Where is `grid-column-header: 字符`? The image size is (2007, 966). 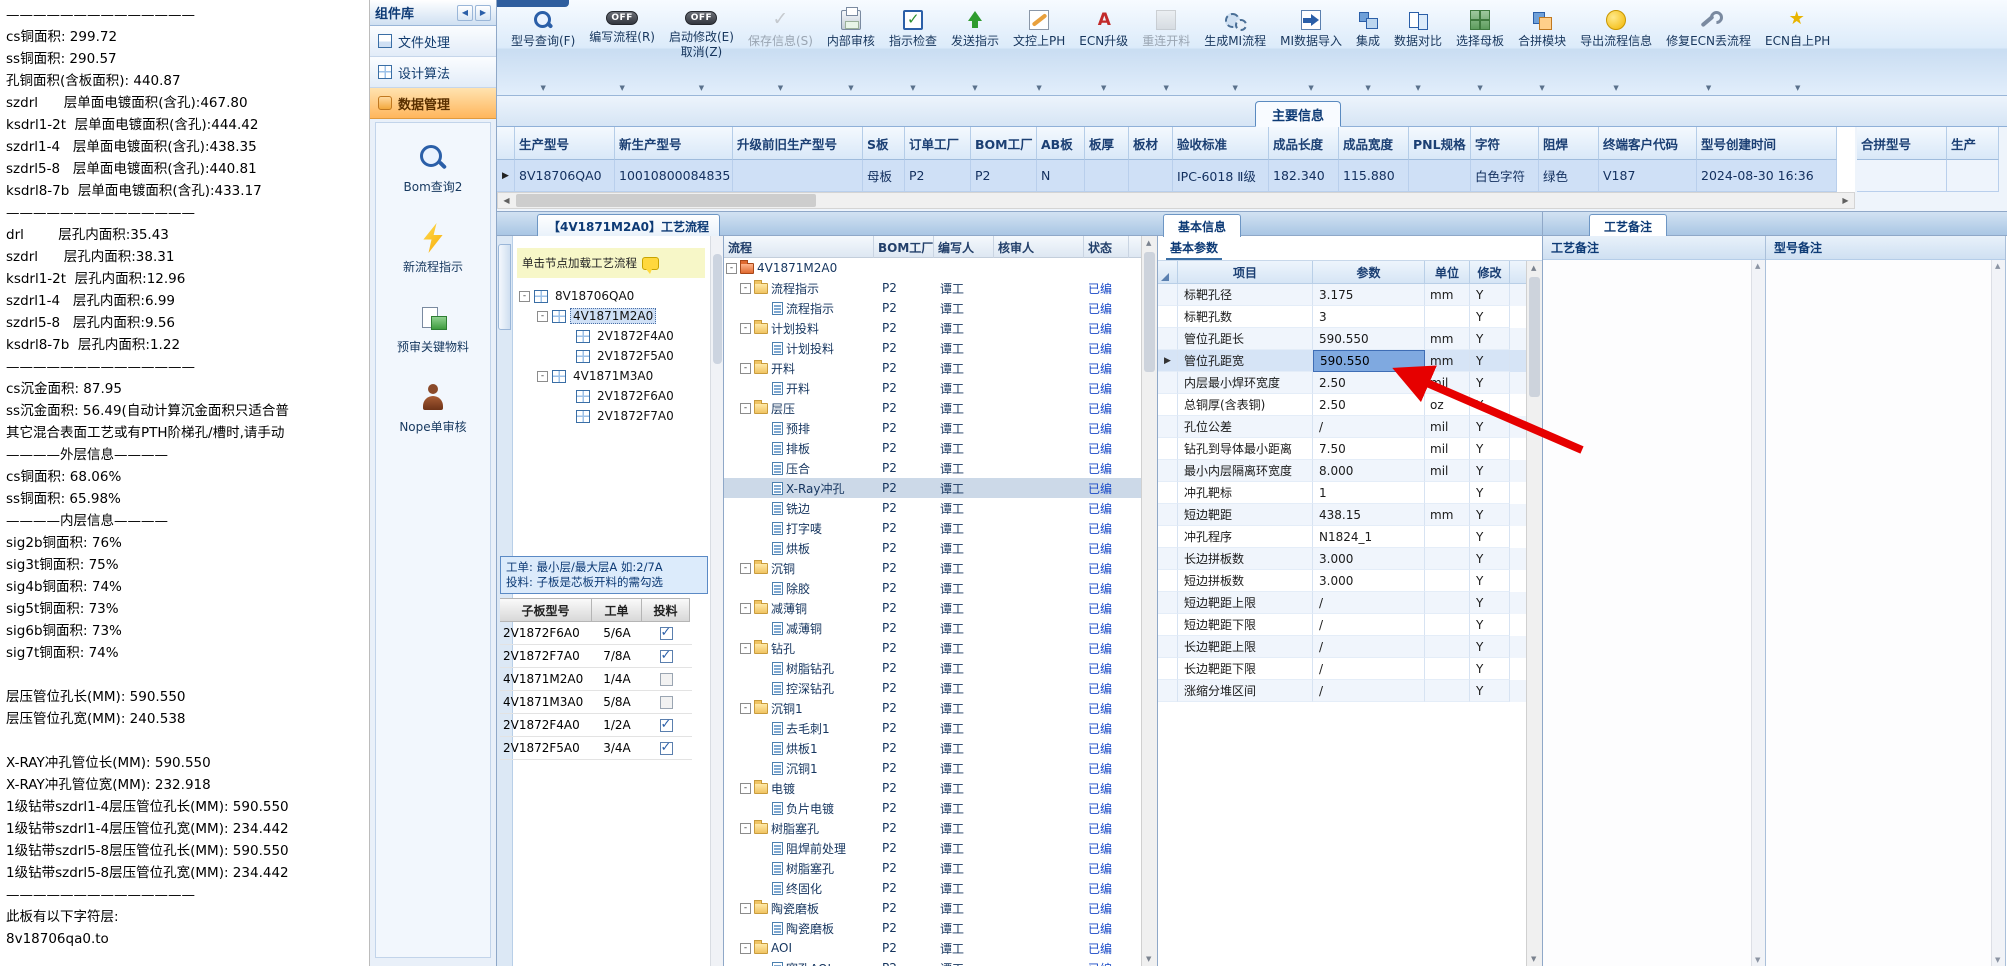 grid-column-header: 字符 is located at coordinates (1505, 143).